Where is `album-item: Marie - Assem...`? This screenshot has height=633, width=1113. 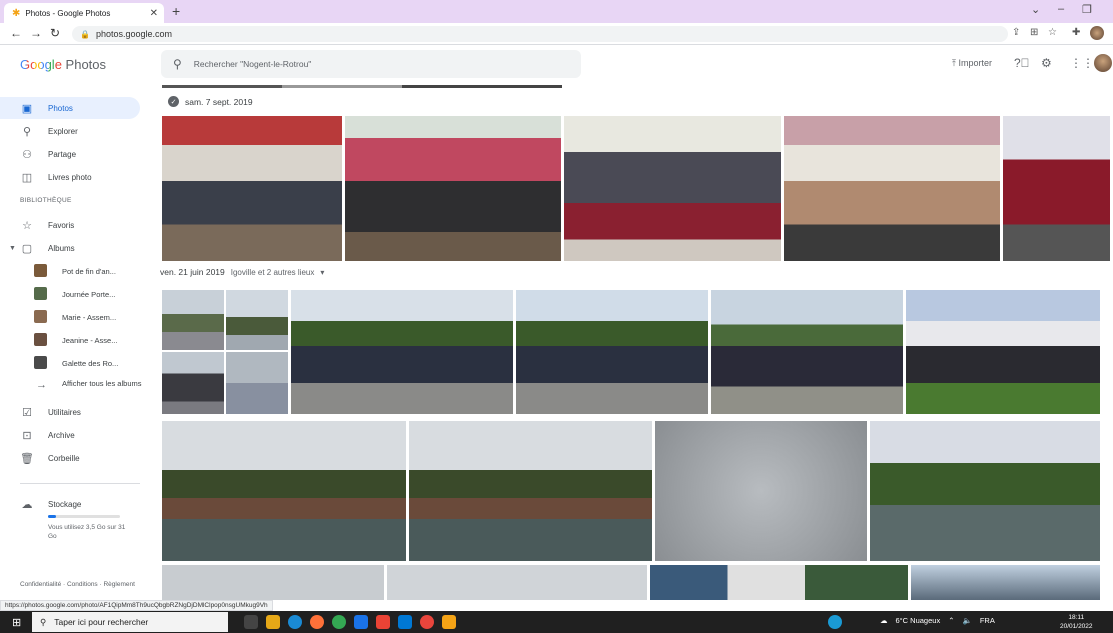 album-item: Marie - Assem... is located at coordinates (75, 317).